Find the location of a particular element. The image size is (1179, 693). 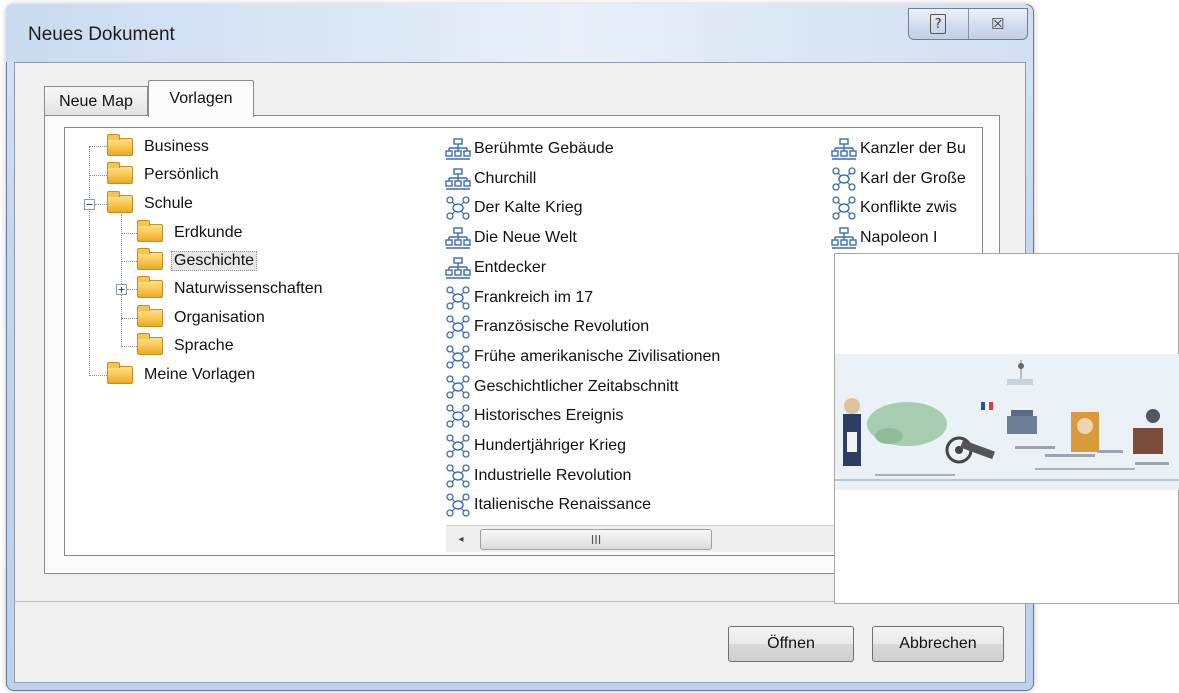

template-item-label: Der Kalte Krieg is located at coordinates (528, 208).